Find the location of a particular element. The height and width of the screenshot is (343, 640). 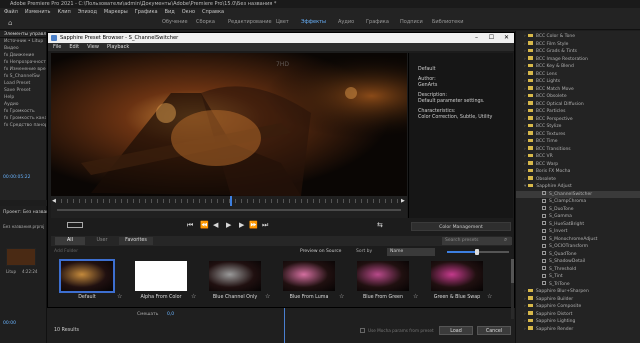

workspace-tab: Цвет is located at coordinates (282, 22).